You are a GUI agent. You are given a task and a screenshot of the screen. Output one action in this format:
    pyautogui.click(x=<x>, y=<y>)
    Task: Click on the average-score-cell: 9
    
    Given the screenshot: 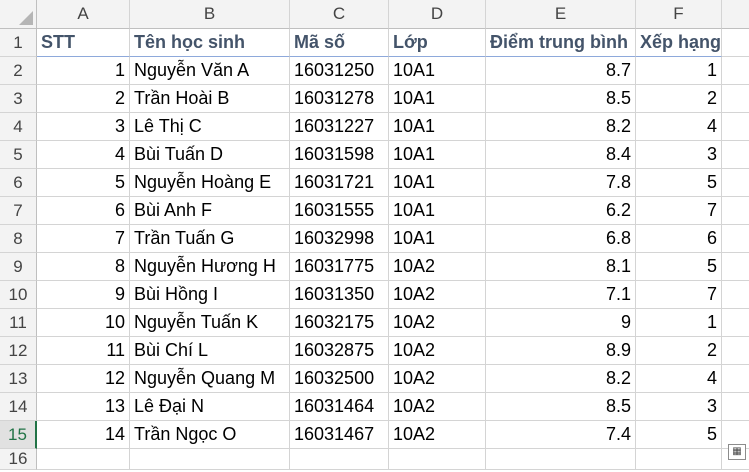 What is the action you would take?
    pyautogui.click(x=561, y=323)
    